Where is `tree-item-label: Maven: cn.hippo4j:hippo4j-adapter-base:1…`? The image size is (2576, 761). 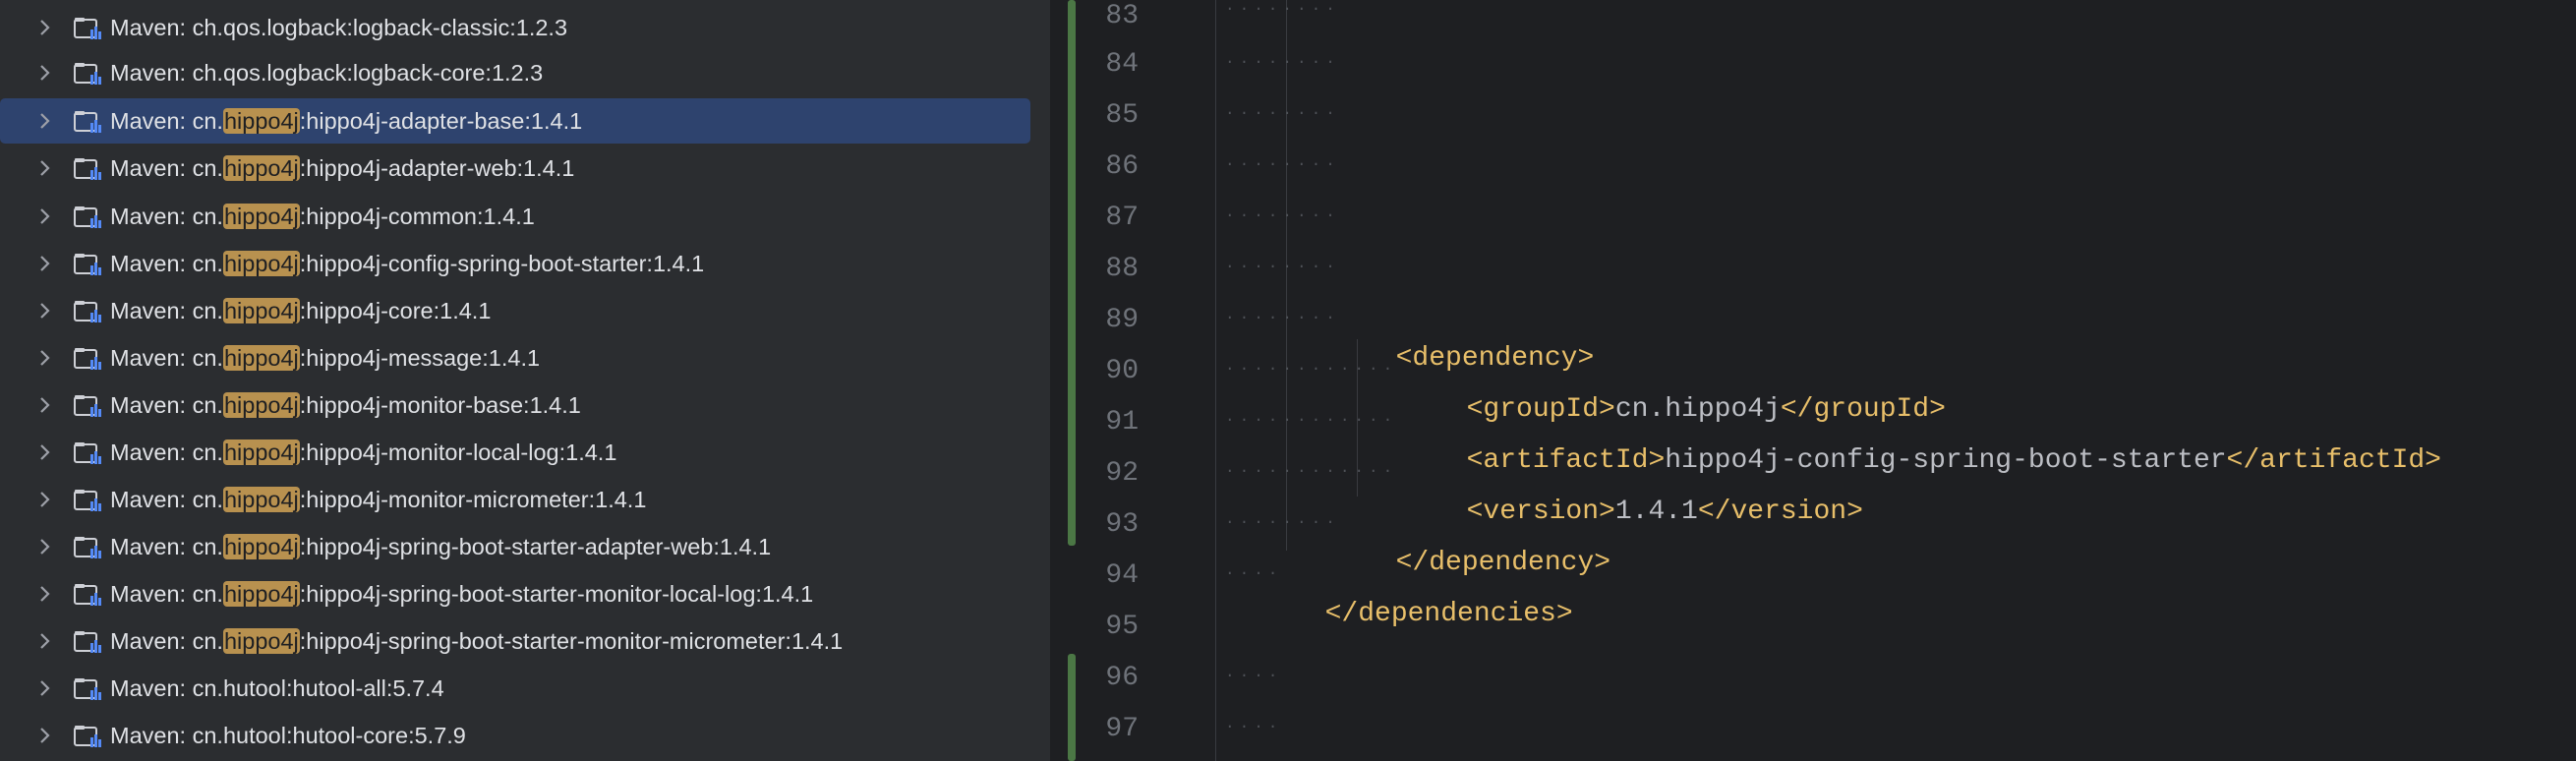 tree-item-label: Maven: cn.hippo4j:hippo4j-adapter-base:1… is located at coordinates (346, 121).